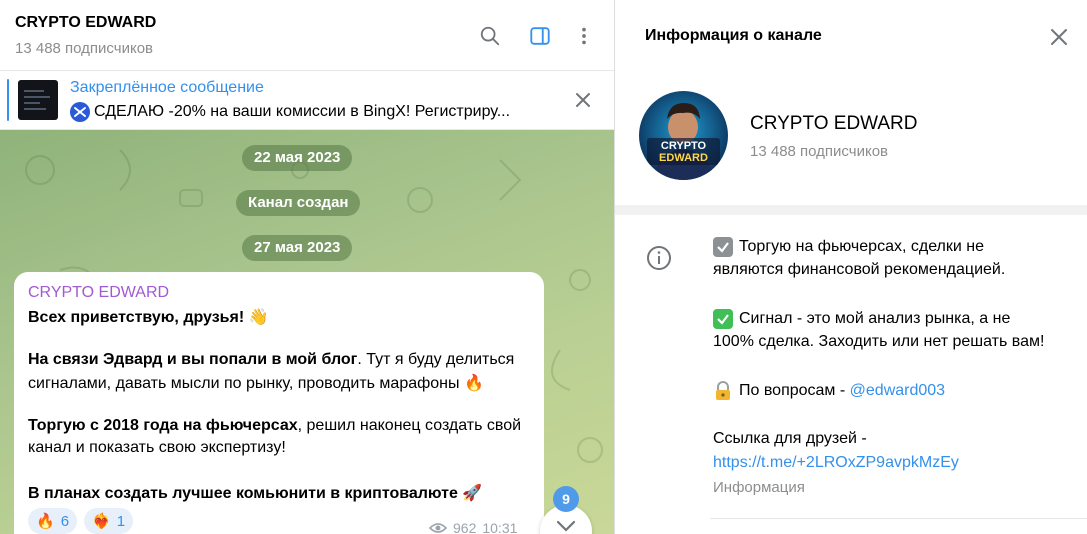  I want to click on pinned-indicator-bar, so click(8, 100).